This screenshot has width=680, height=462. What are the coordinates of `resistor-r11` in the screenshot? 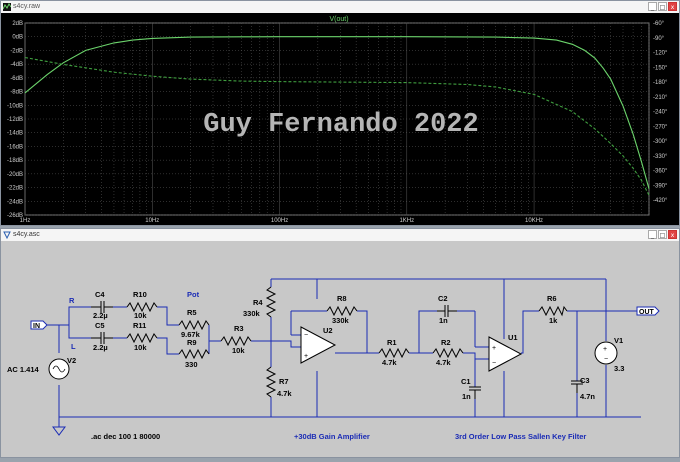 It's located at (142, 338).